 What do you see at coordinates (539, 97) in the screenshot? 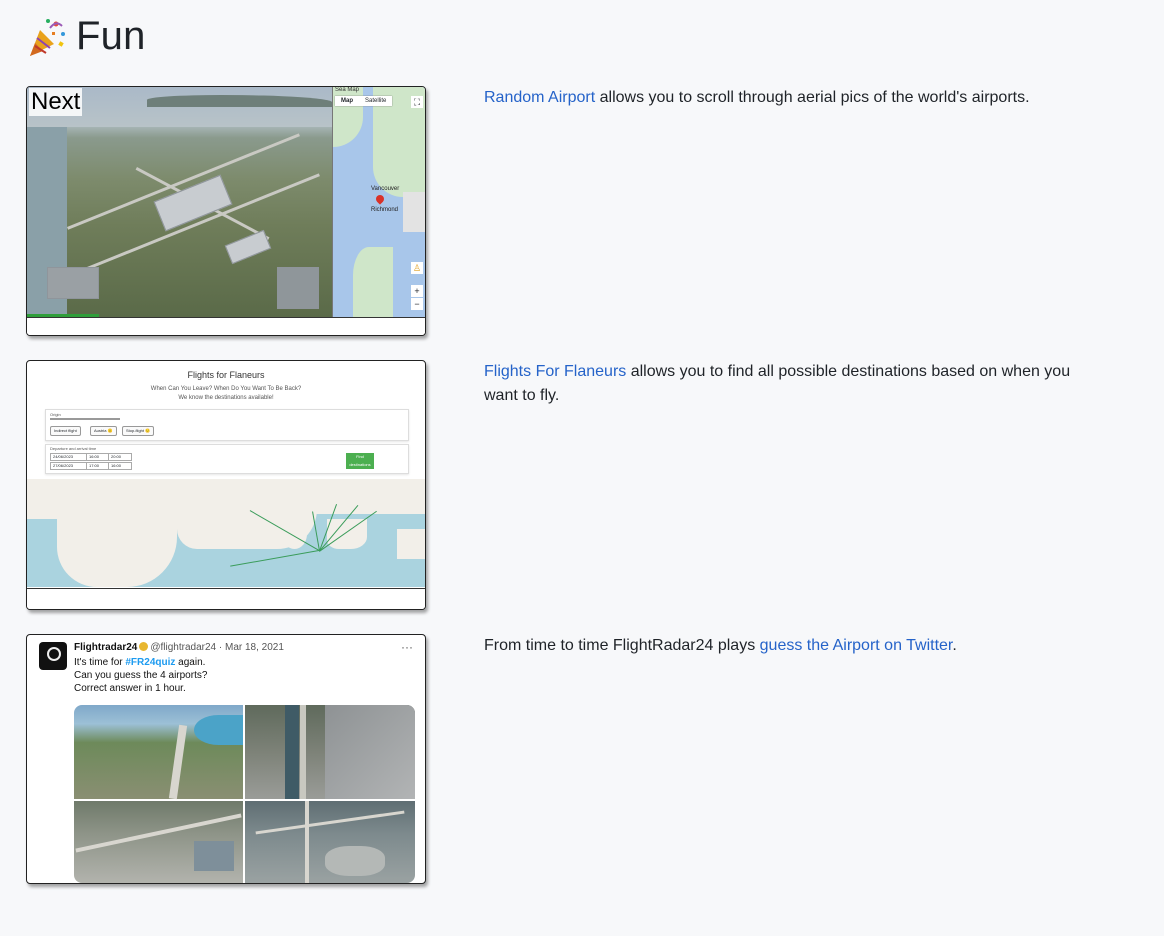
I see `random-airport-link: Random Airport` at bounding box center [539, 97].